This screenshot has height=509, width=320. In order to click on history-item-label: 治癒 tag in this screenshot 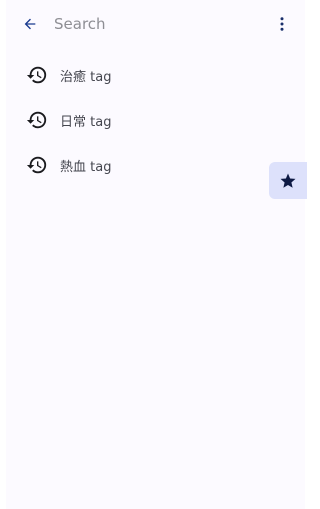, I will do `click(86, 77)`.